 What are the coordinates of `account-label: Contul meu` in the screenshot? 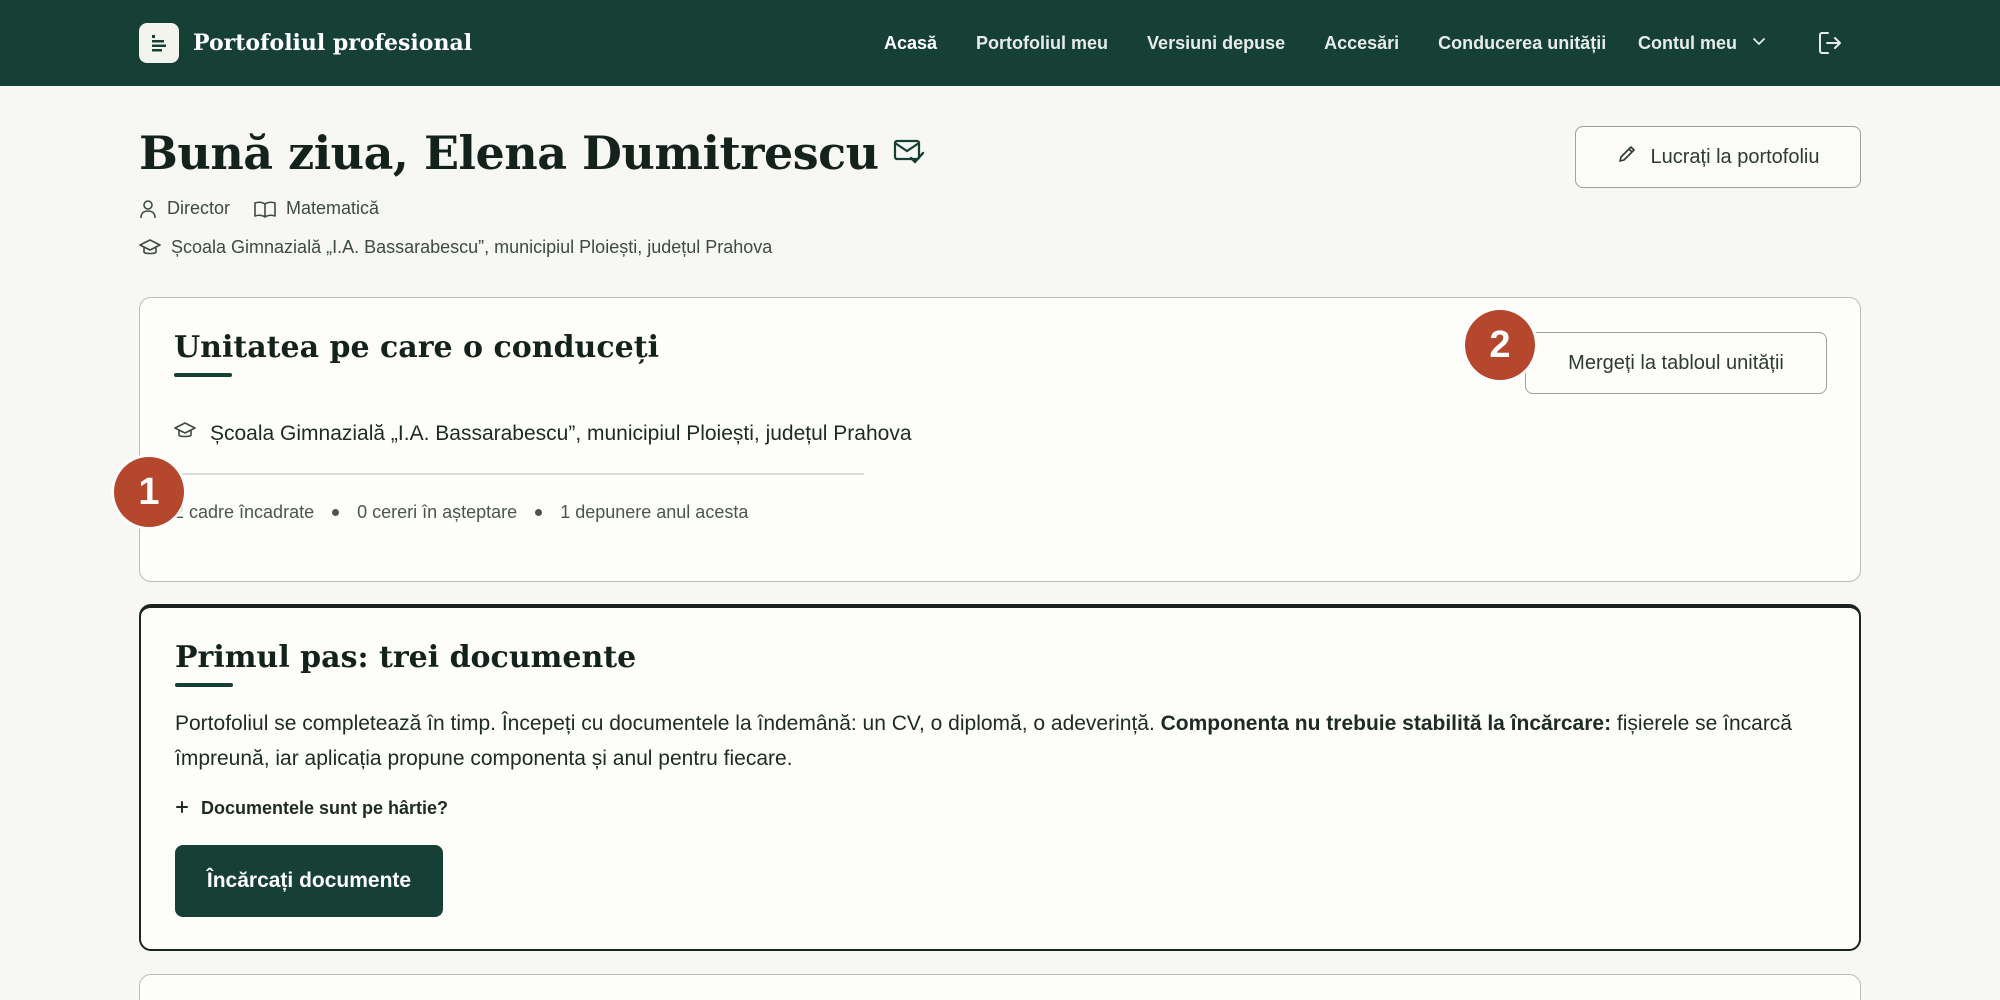 It's located at (1687, 42).